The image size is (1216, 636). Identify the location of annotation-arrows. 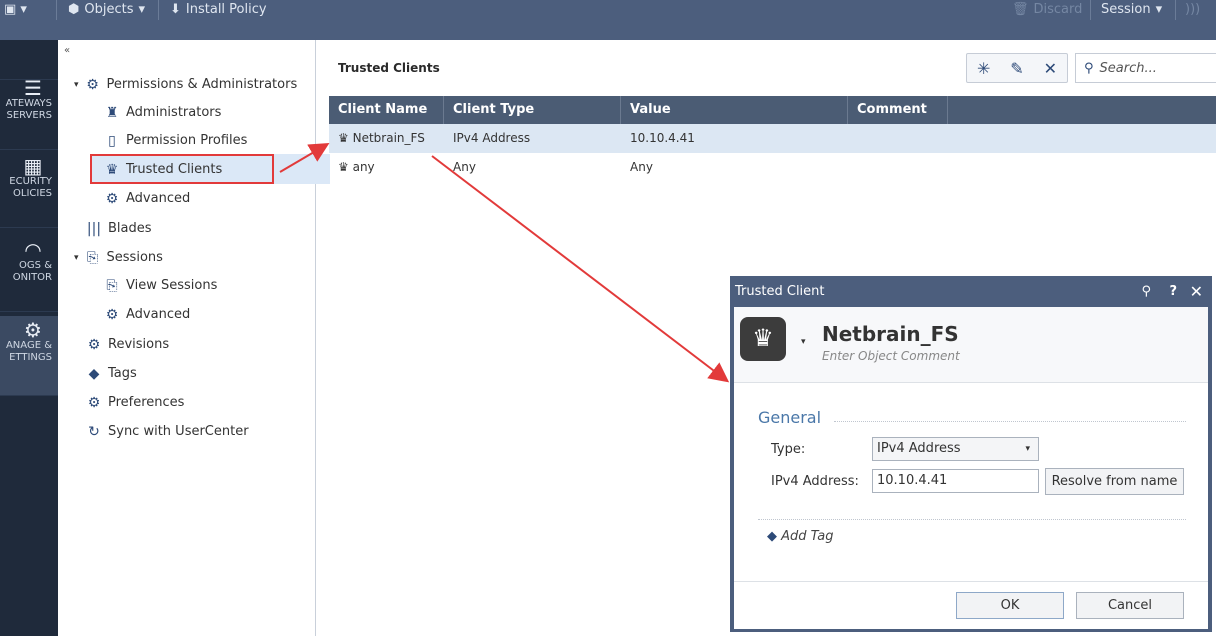
(504, 262).